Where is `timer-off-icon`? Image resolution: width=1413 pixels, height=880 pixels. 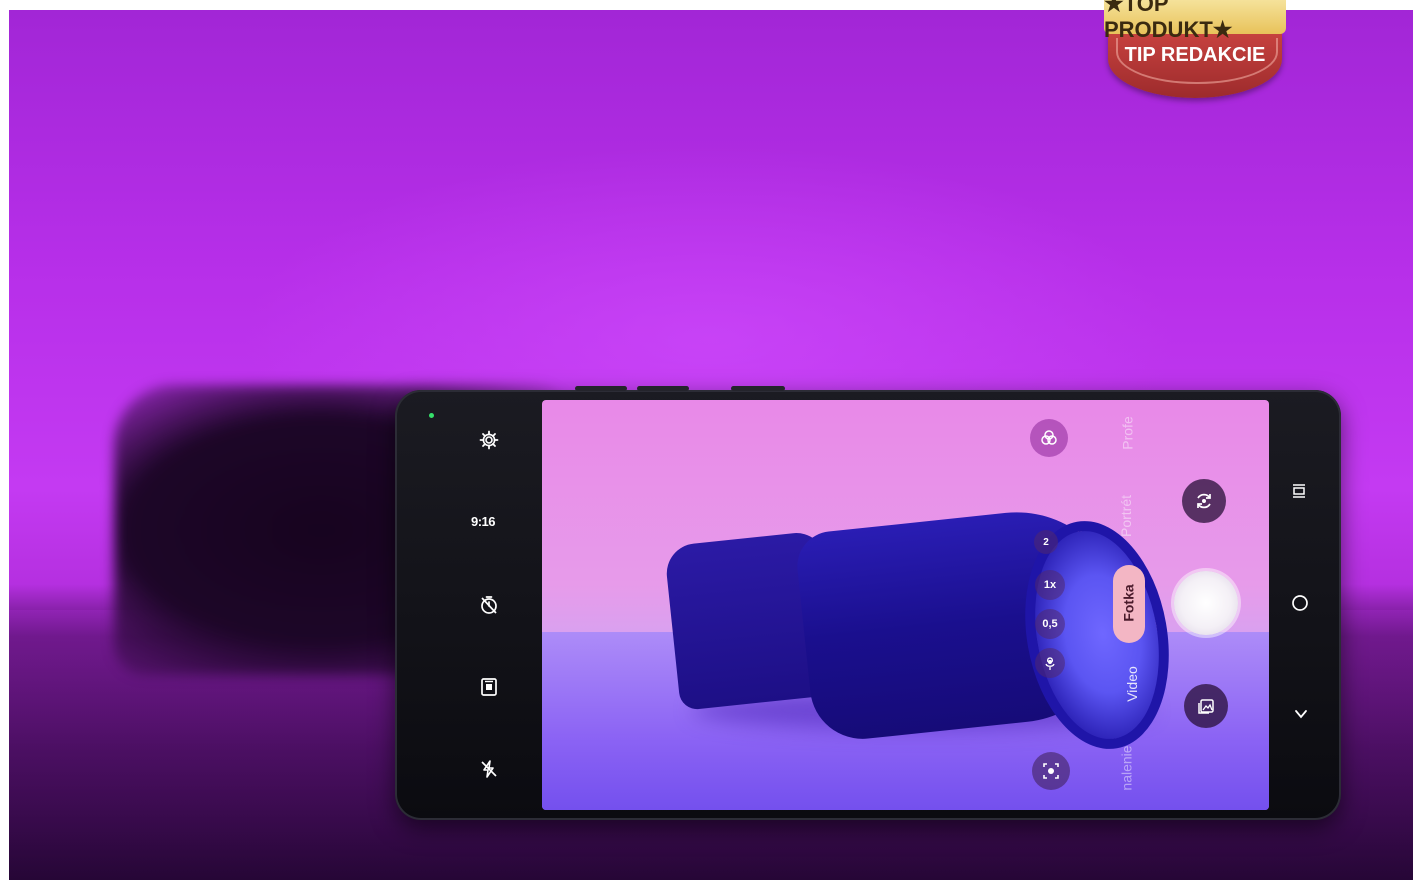 timer-off-icon is located at coordinates (489, 605).